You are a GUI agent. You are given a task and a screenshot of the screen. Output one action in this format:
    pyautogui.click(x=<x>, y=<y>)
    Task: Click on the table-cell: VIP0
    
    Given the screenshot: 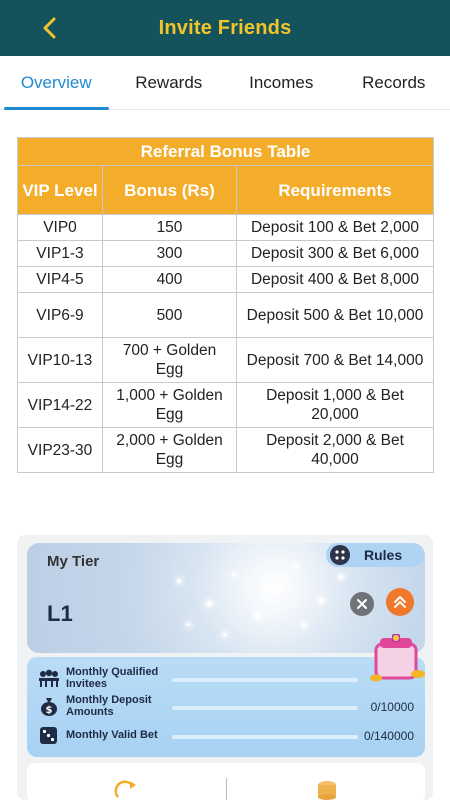 What is the action you would take?
    pyautogui.click(x=60, y=227)
    